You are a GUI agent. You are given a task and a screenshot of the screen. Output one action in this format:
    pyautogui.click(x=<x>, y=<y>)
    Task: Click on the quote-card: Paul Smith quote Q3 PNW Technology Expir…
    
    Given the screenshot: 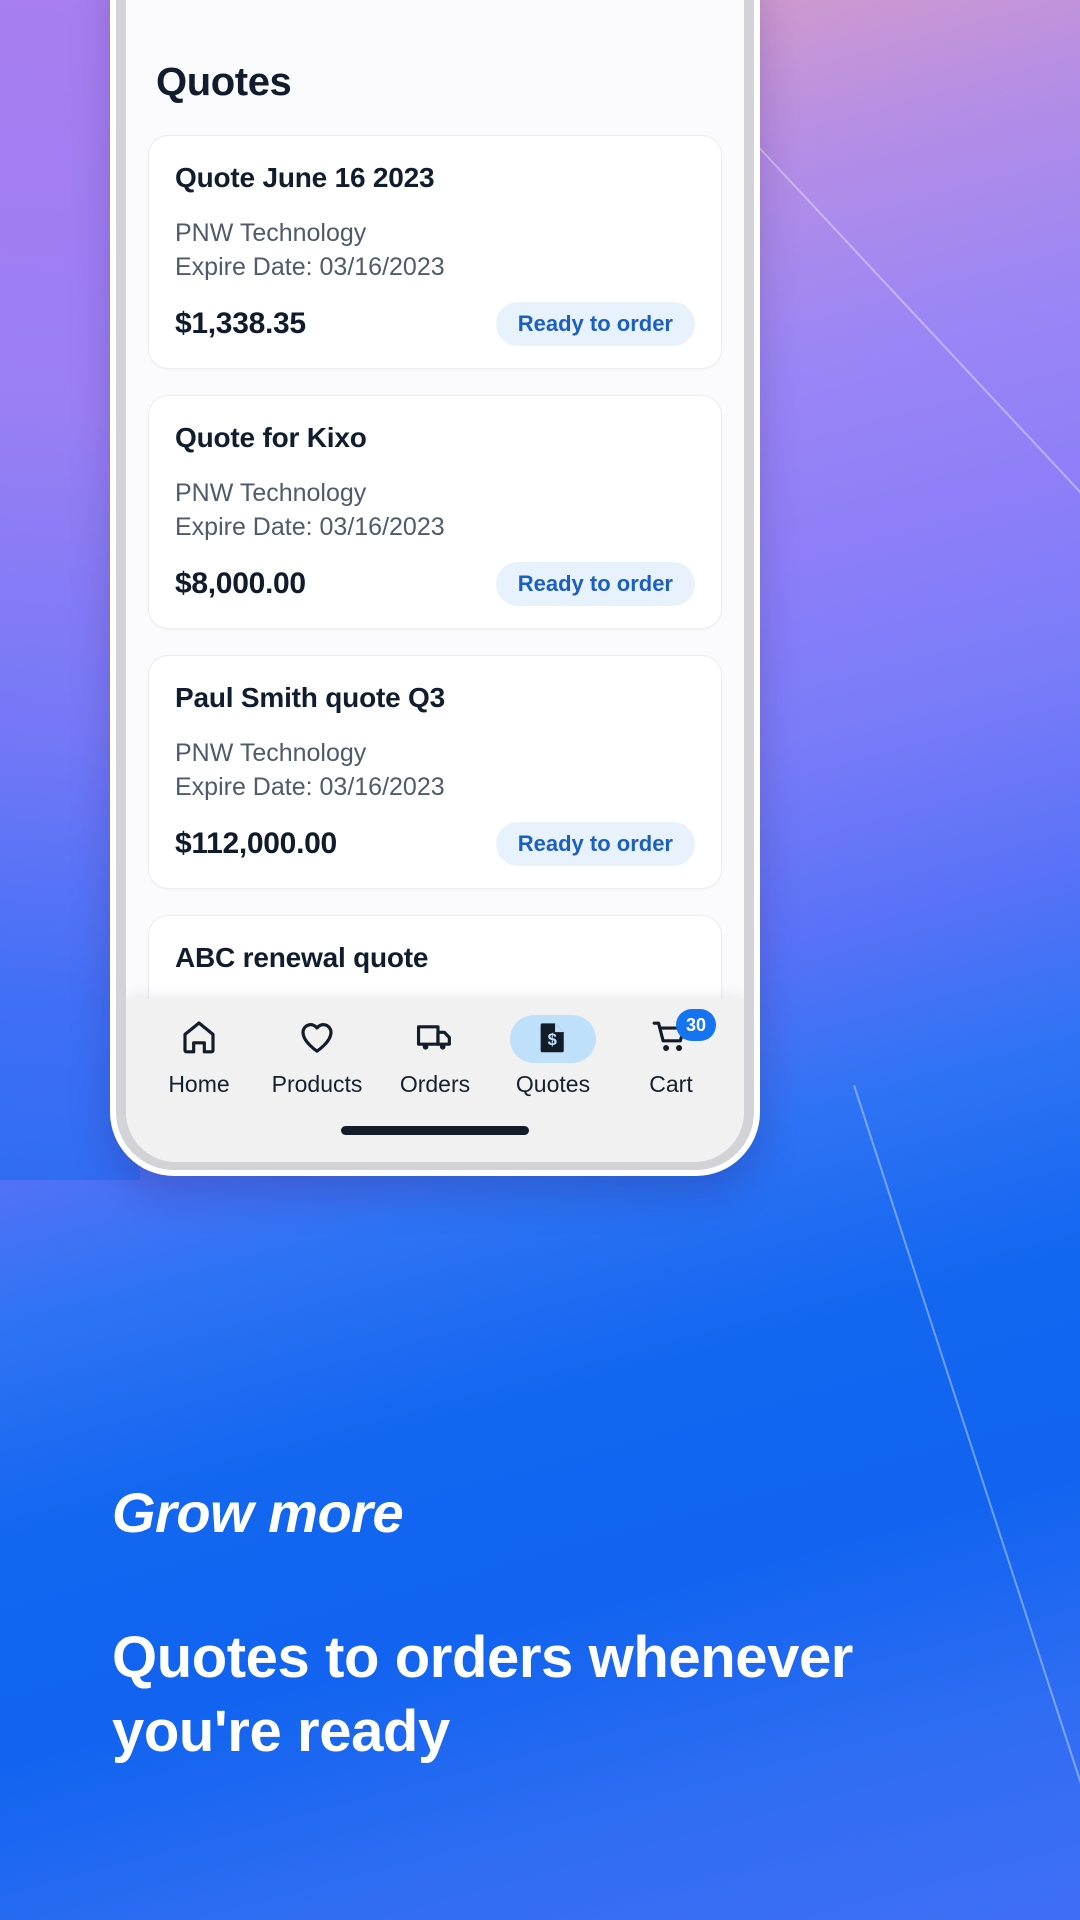 What is the action you would take?
    pyautogui.click(x=435, y=772)
    